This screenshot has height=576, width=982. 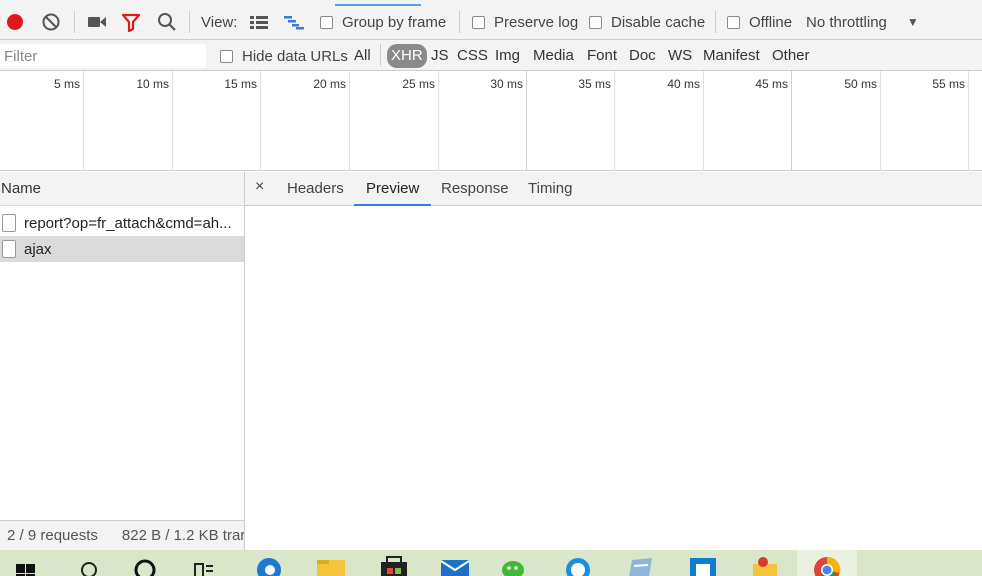 I want to click on filter-input, so click(x=103, y=56).